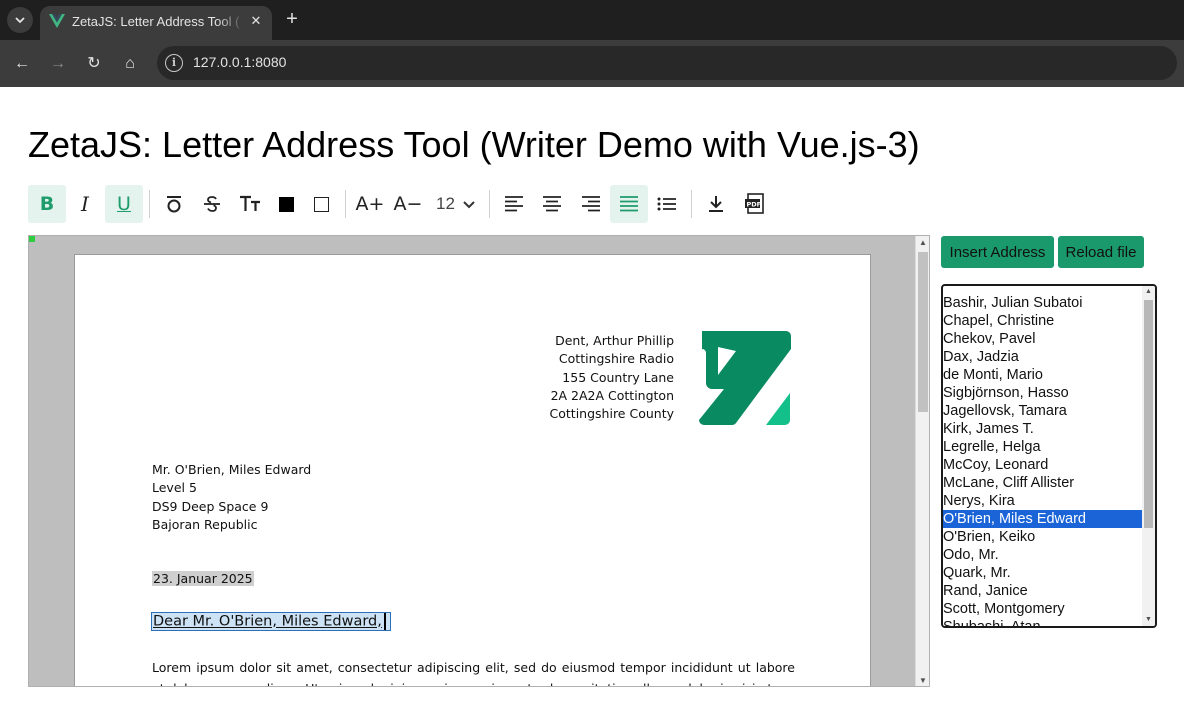 This screenshot has width=1184, height=715. I want to click on bold-icon: B, so click(47, 204).